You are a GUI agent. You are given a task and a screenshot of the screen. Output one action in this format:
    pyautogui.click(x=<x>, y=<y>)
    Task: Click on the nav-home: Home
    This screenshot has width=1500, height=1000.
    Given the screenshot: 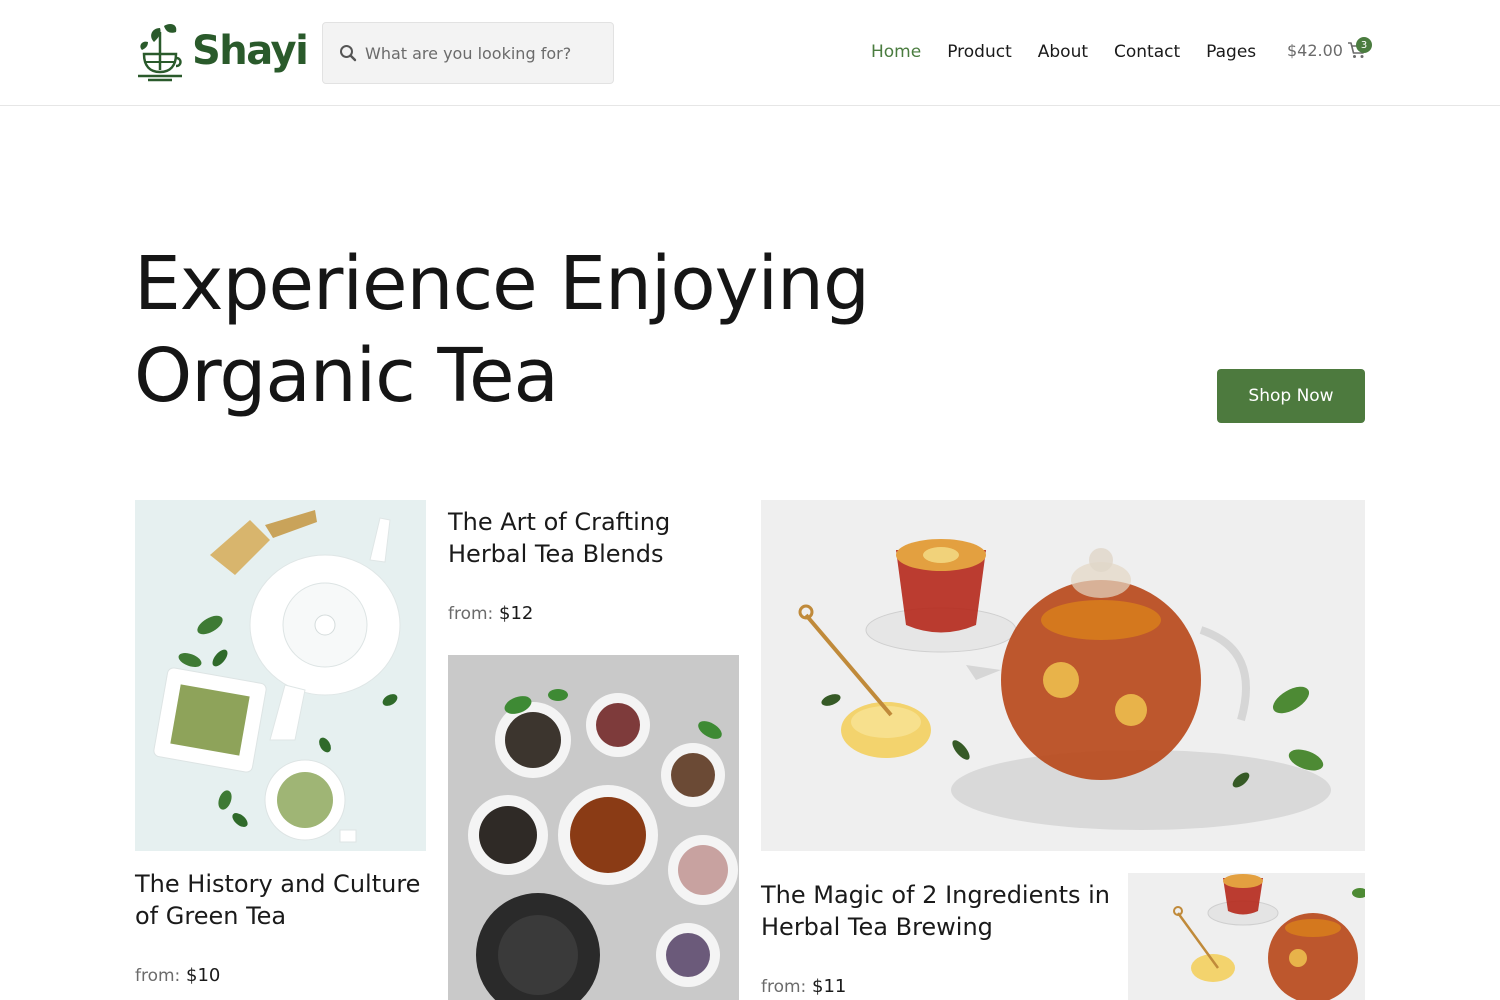 What is the action you would take?
    pyautogui.click(x=896, y=52)
    